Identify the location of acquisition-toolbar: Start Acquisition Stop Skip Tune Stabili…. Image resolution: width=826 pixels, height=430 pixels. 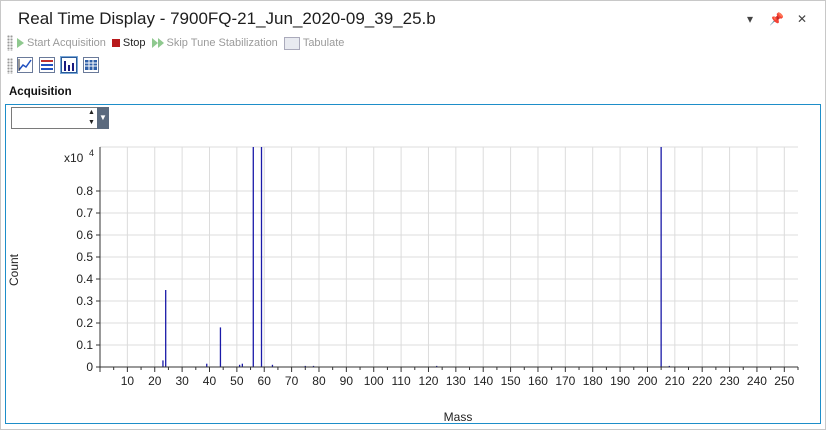
(182, 43).